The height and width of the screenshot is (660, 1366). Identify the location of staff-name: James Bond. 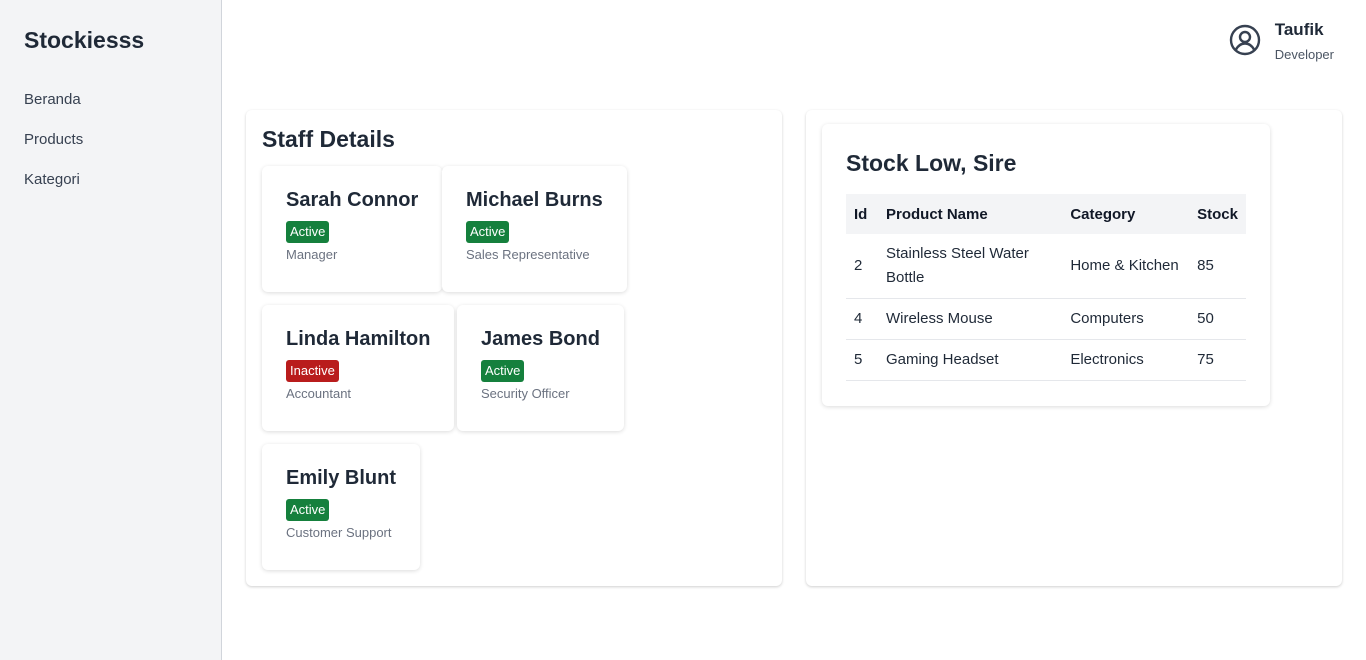
(540, 339).